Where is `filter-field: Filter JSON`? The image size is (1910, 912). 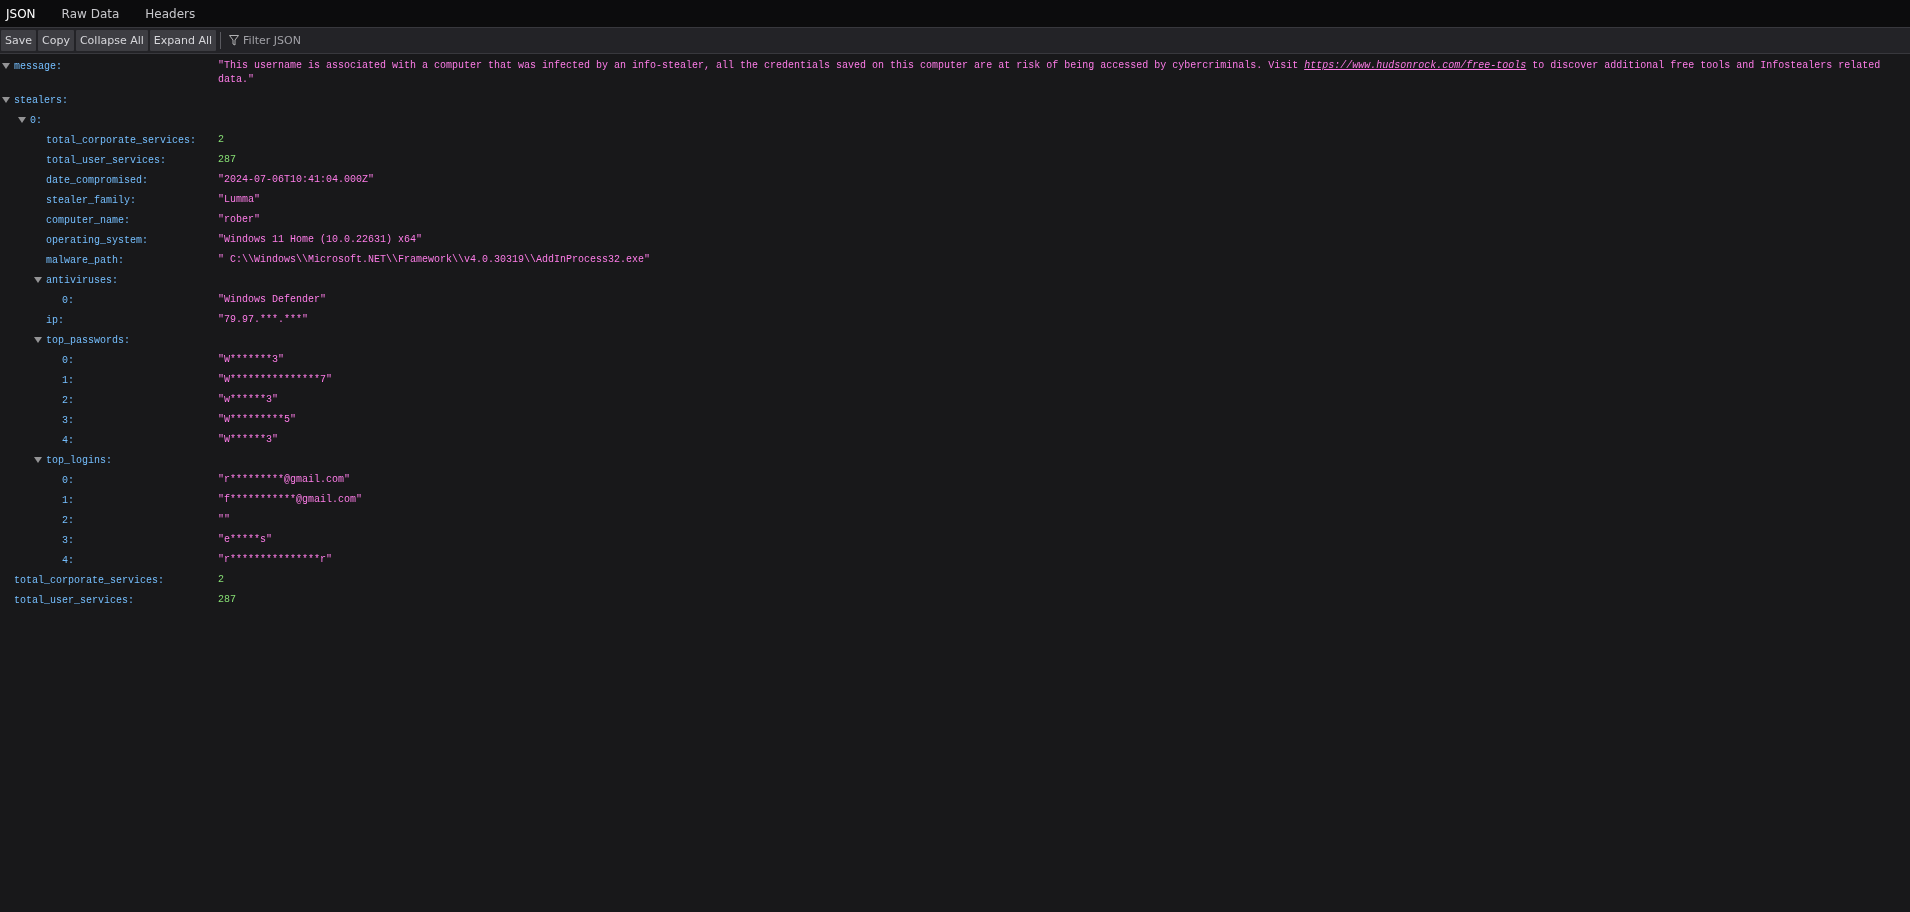
filter-field: Filter JSON is located at coordinates (343, 40).